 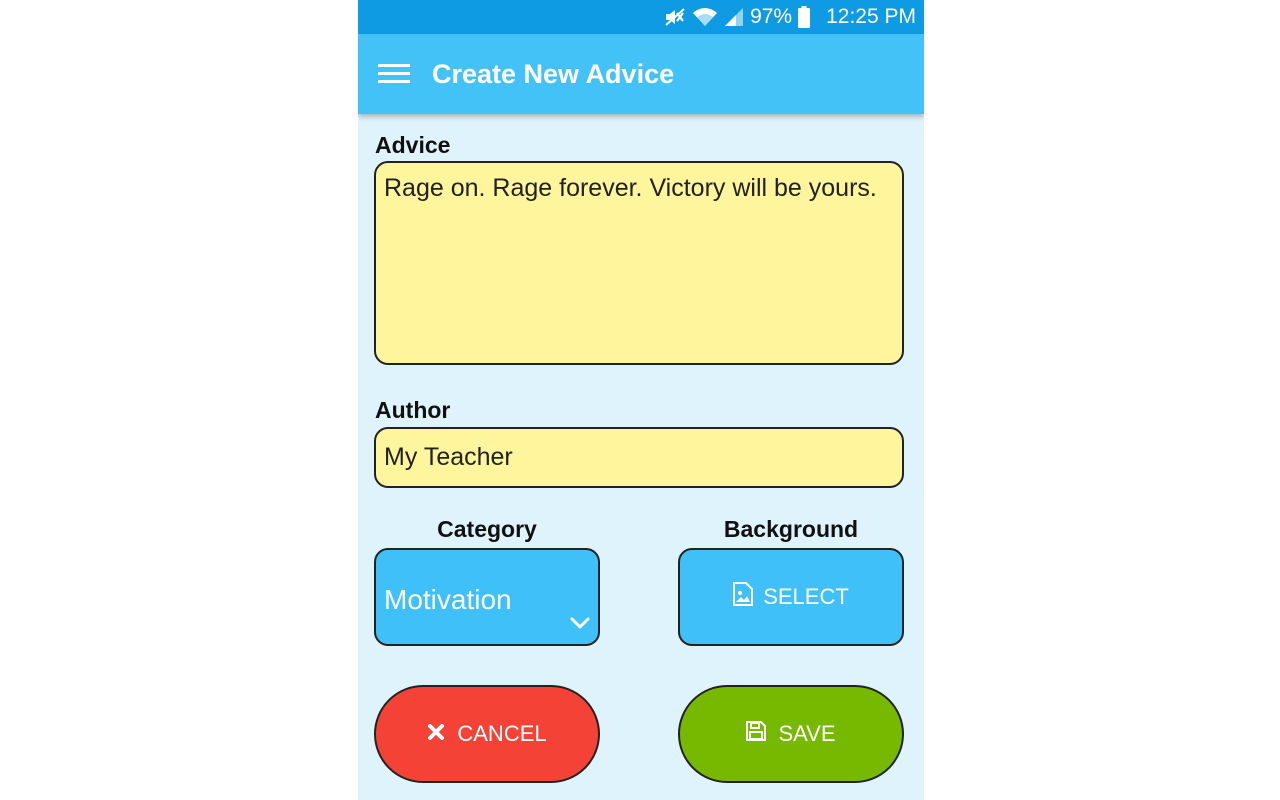 I want to click on select-background-button: SELECT, so click(x=791, y=597).